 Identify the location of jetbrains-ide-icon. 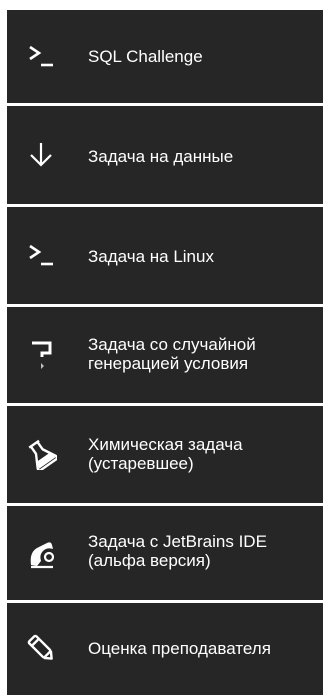
(41, 553).